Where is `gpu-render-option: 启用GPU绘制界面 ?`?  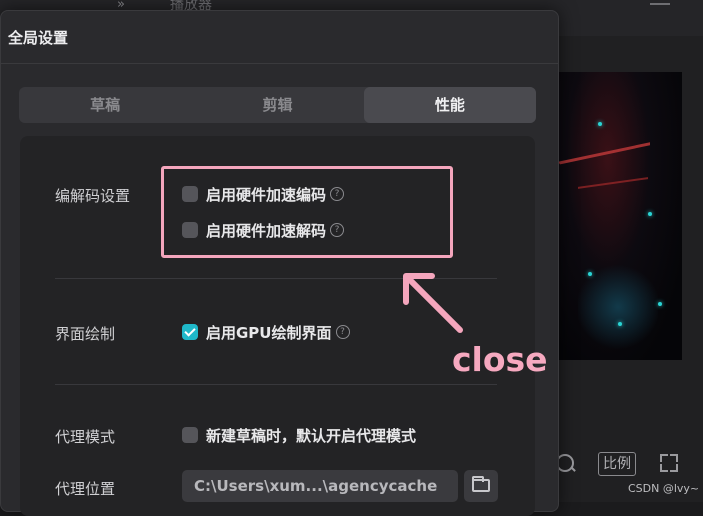 gpu-render-option: 启用GPU绘制界面 ? is located at coordinates (266, 332).